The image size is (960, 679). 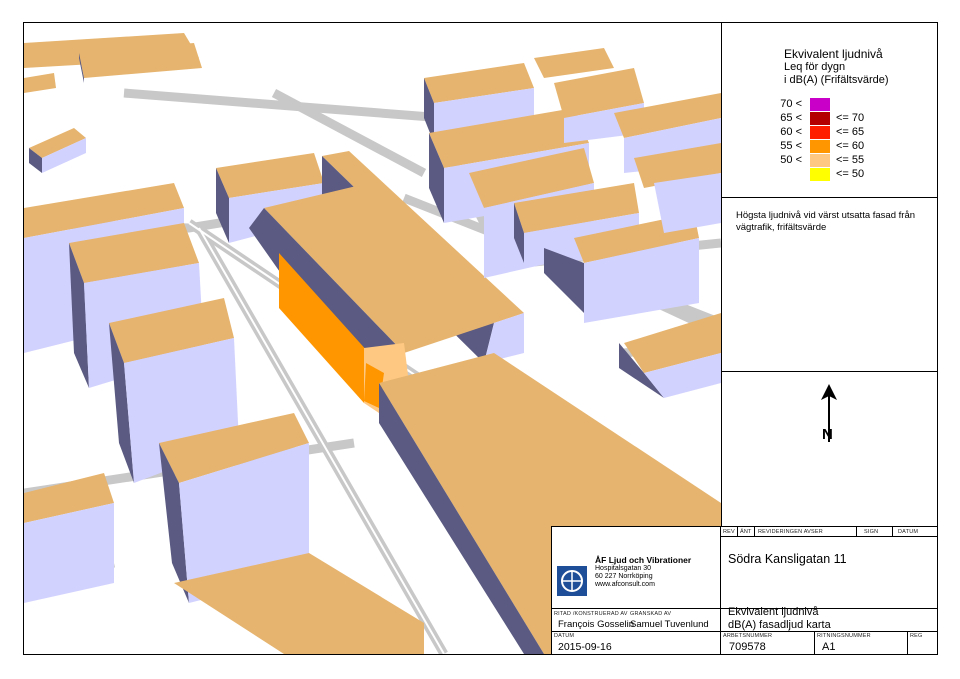 I want to click on legend-row-upper: <= 60, so click(x=850, y=146).